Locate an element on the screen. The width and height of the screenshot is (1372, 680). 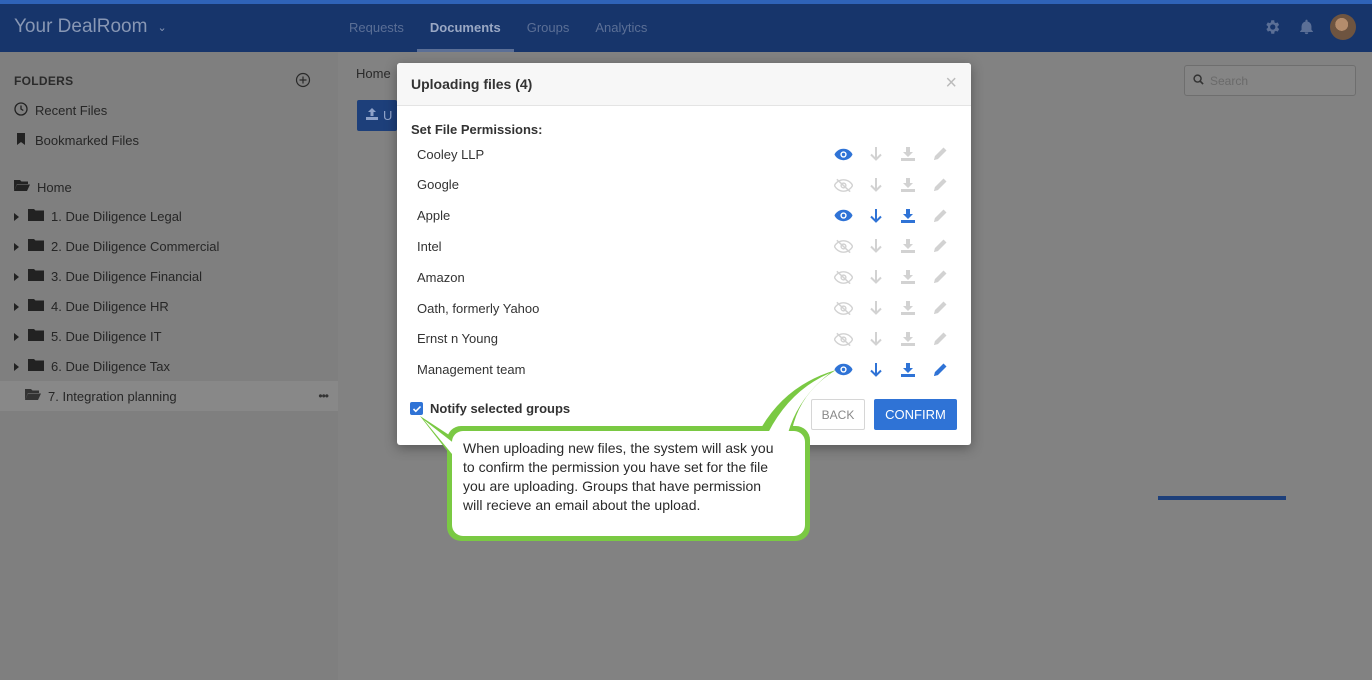
chevron-down-icon: ⌄ is located at coordinates (162, 27).